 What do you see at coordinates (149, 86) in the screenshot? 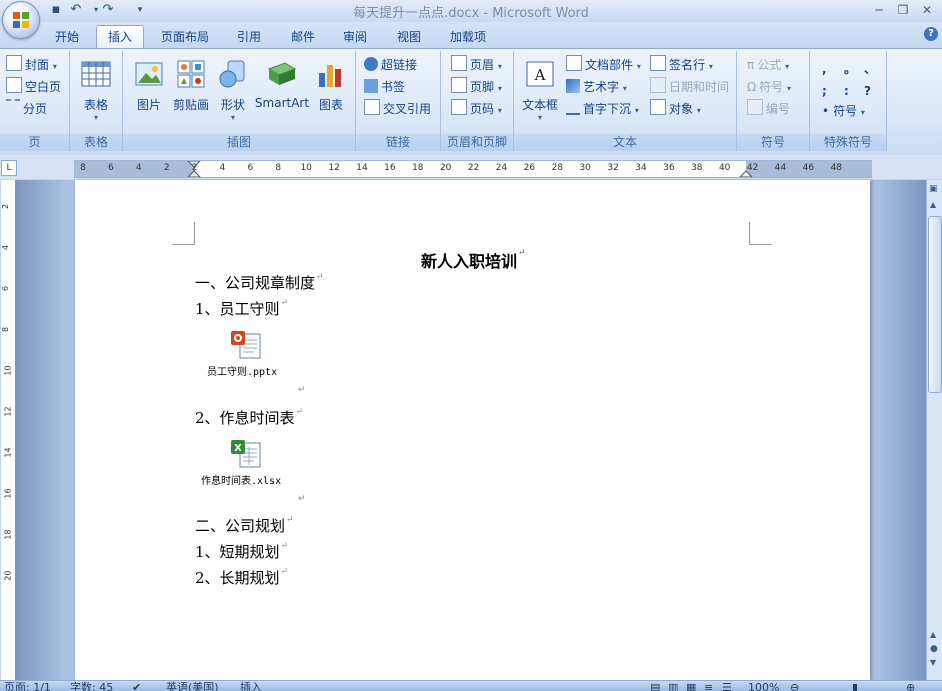
I see `picture-button: 图片` at bounding box center [149, 86].